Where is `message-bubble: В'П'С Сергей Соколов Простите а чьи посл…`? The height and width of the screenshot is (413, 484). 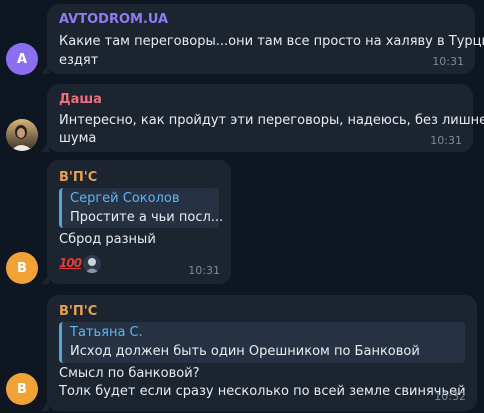 message-bubble: В'П'С Сергей Соколов Простите а чьи посл… is located at coordinates (136, 222).